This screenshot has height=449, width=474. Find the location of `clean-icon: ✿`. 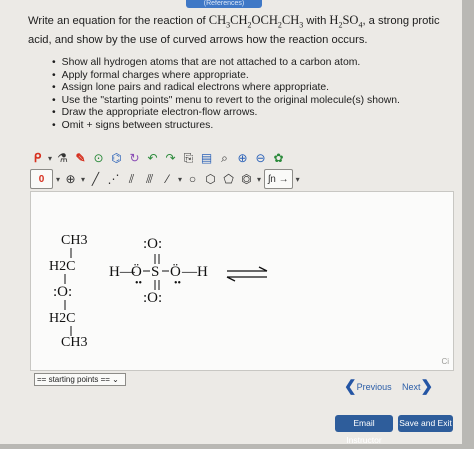

clean-icon: ✿ is located at coordinates (278, 158).